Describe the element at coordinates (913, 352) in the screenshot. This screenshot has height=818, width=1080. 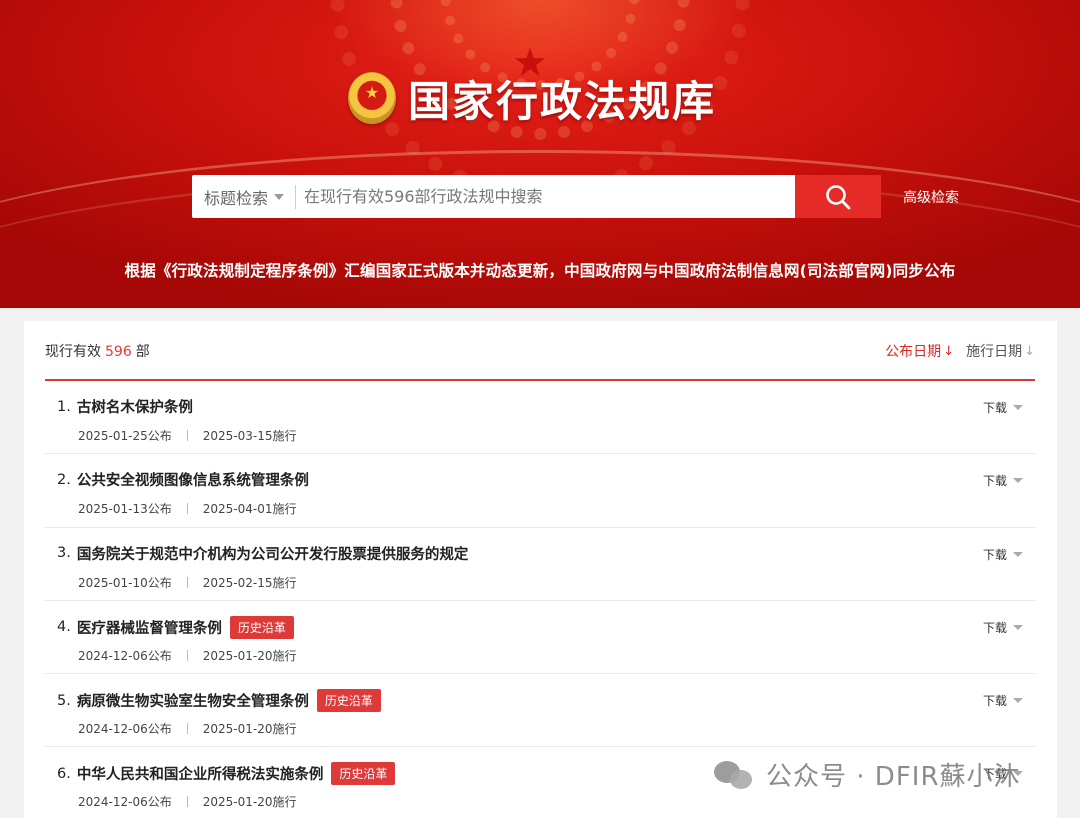
I see `sort-publish-date-label: 公布日期` at that location.